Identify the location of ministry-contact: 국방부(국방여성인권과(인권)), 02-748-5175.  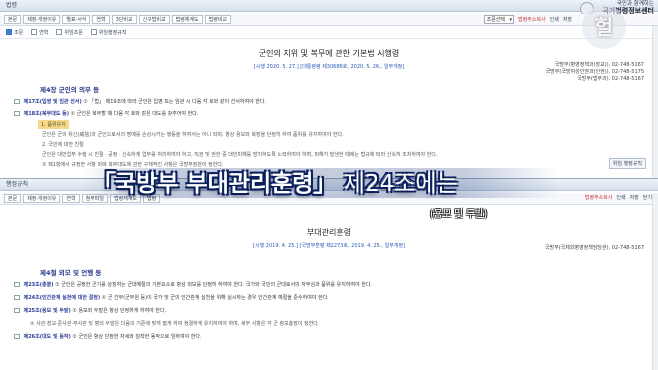
(594, 72).